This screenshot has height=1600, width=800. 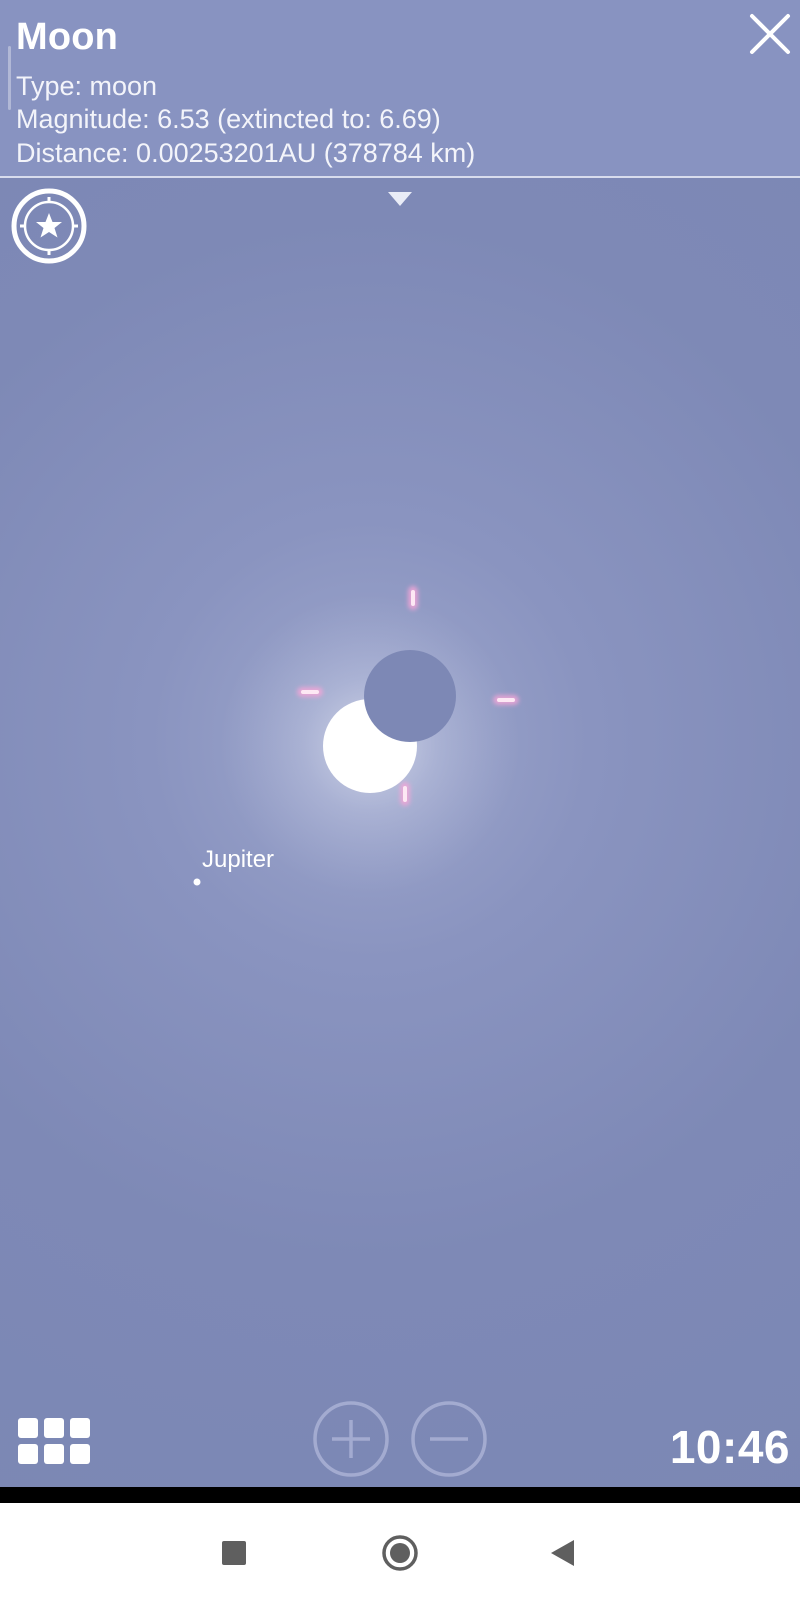 I want to click on system-nav-bar, so click(x=400, y=1551).